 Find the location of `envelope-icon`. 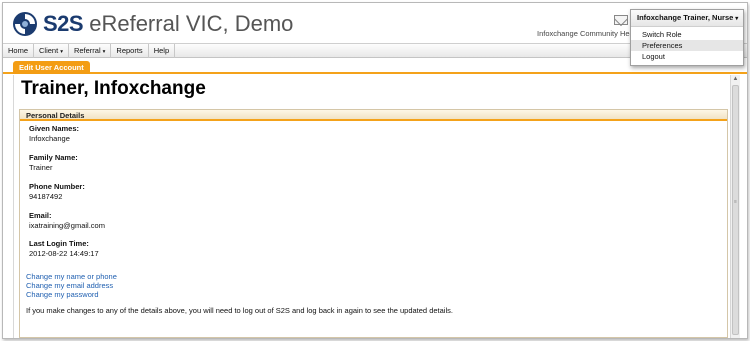

envelope-icon is located at coordinates (621, 20).